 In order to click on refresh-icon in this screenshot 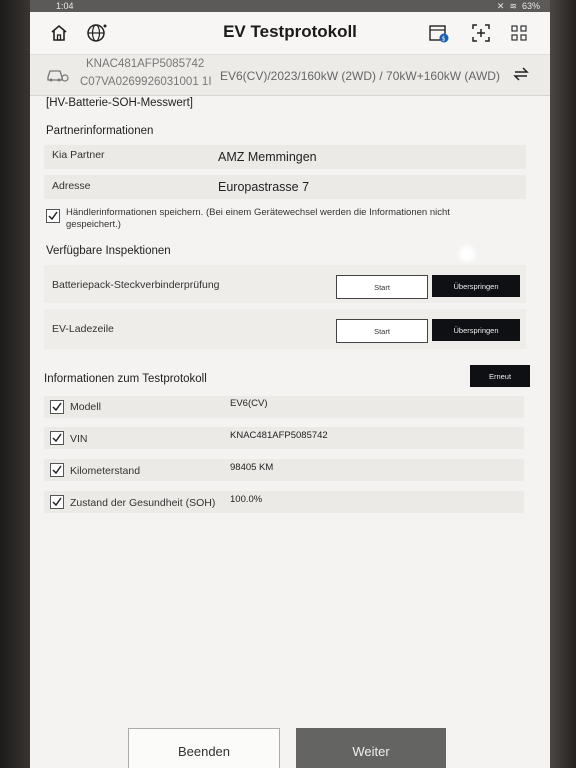, I will do `click(521, 75)`.